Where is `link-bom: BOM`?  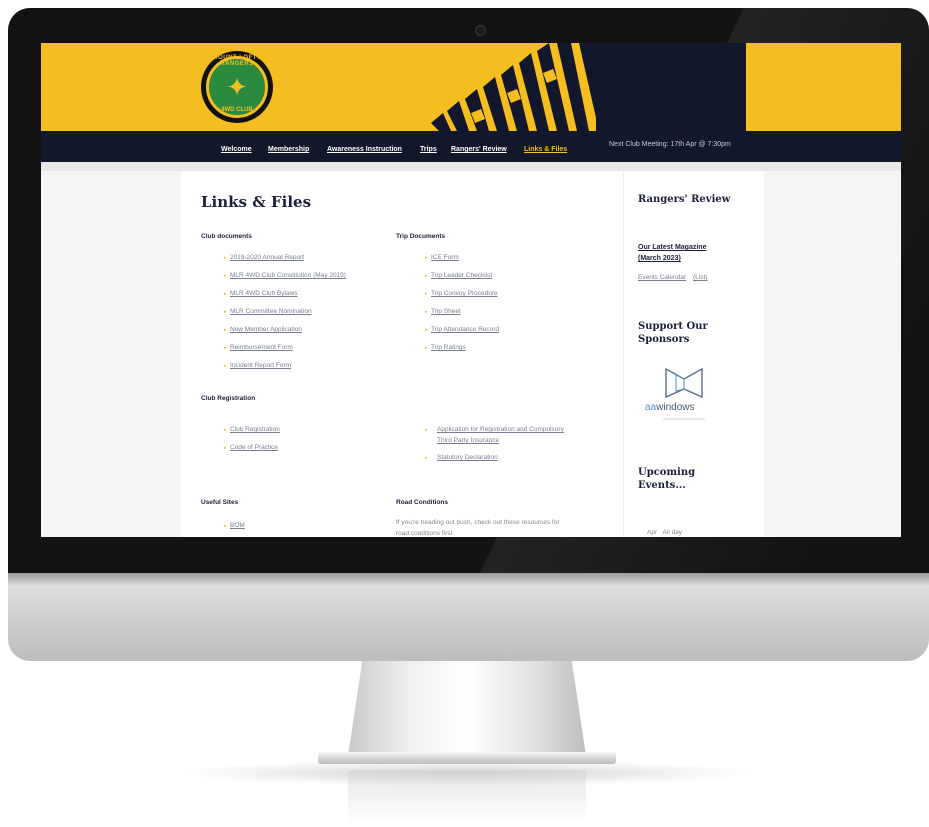 link-bom: BOM is located at coordinates (237, 525).